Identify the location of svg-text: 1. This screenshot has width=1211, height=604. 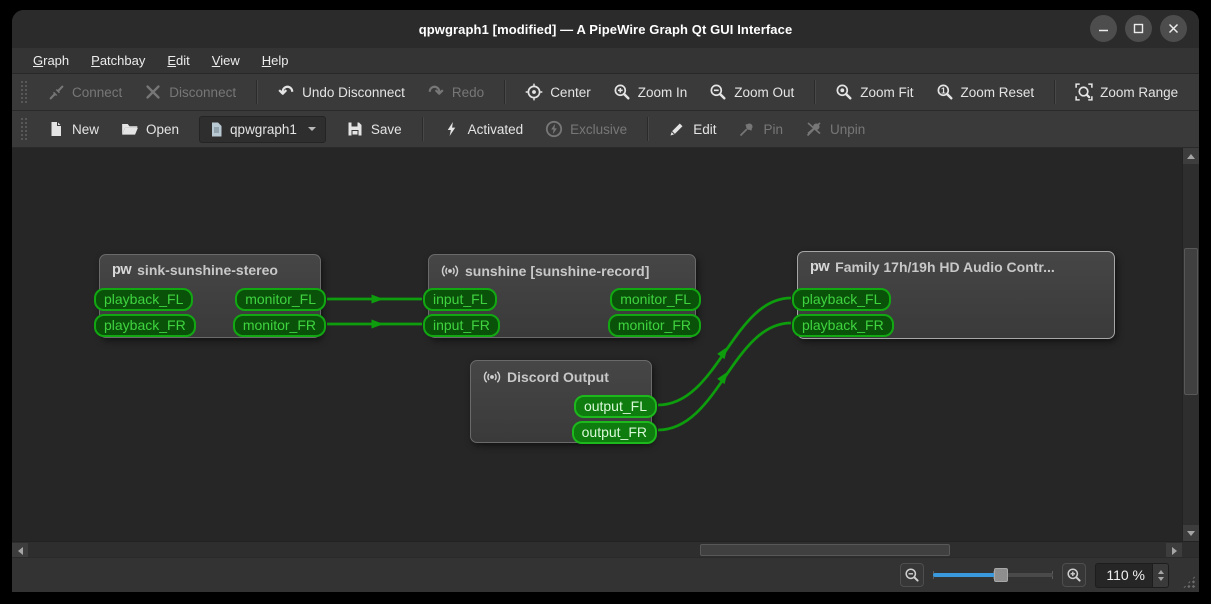
(943, 90).